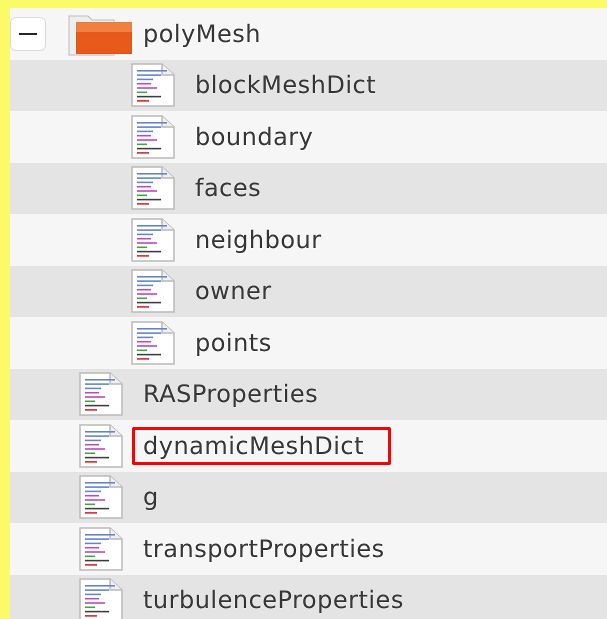 This screenshot has width=607, height=619. What do you see at coordinates (28, 33) in the screenshot?
I see `collapse-toggle` at bounding box center [28, 33].